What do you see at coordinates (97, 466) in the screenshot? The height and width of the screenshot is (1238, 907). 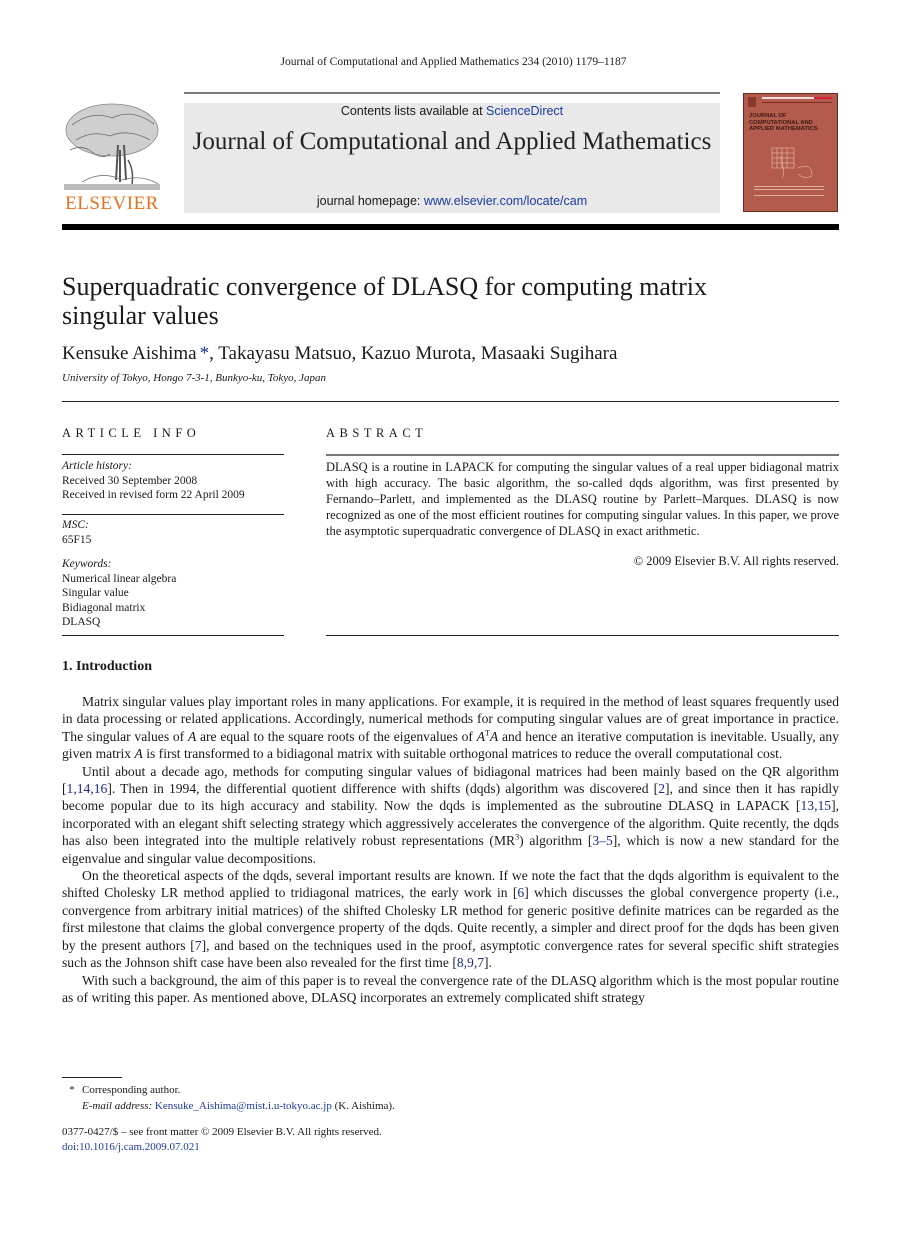 I see `history-label: Article history:` at bounding box center [97, 466].